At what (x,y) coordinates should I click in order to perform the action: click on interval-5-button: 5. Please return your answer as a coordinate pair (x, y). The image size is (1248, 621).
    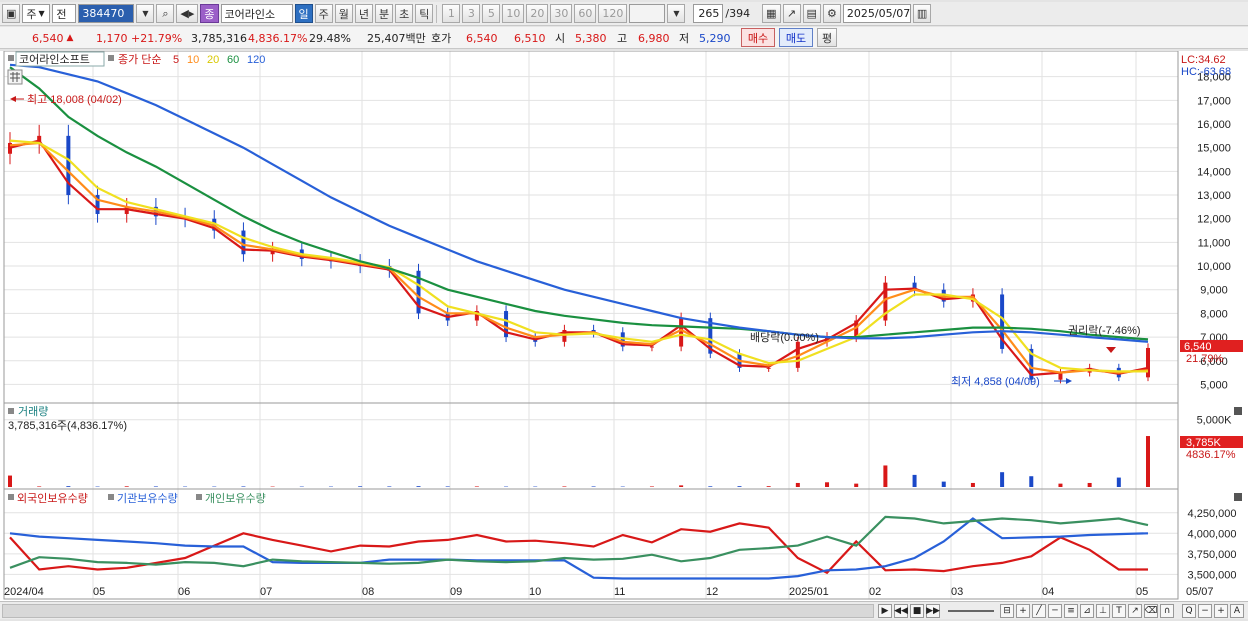
    Looking at the image, I should click on (491, 13).